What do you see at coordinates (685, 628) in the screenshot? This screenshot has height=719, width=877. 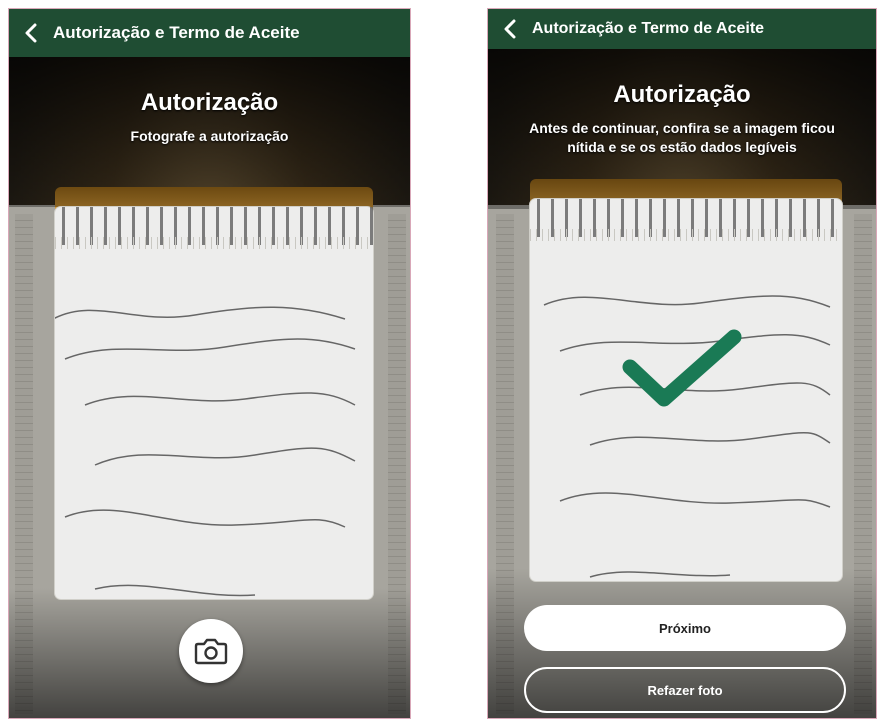 I see `next-button: Próximo` at bounding box center [685, 628].